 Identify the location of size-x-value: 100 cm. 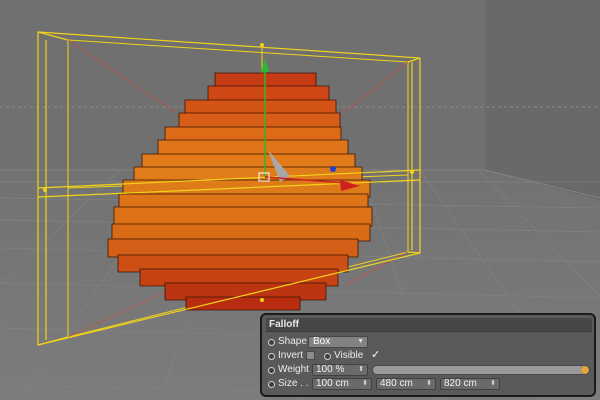
(332, 383).